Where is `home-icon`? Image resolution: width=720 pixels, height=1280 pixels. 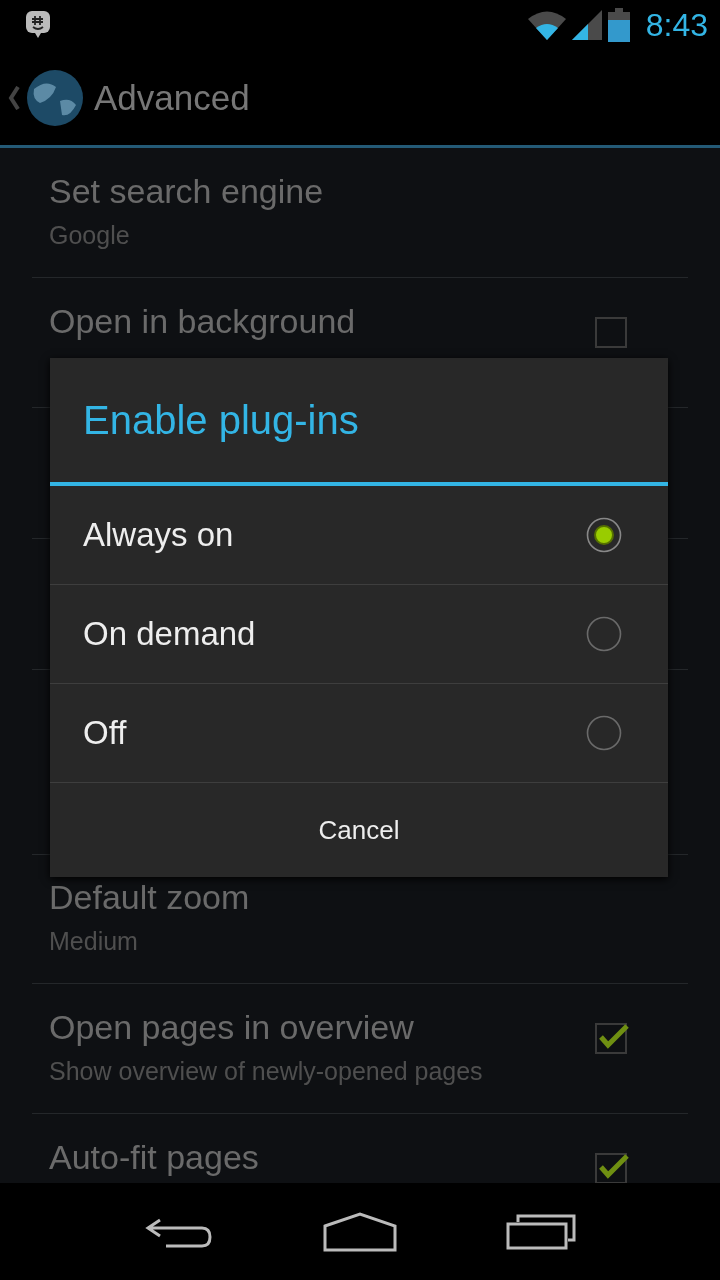
home-icon is located at coordinates (360, 1231).